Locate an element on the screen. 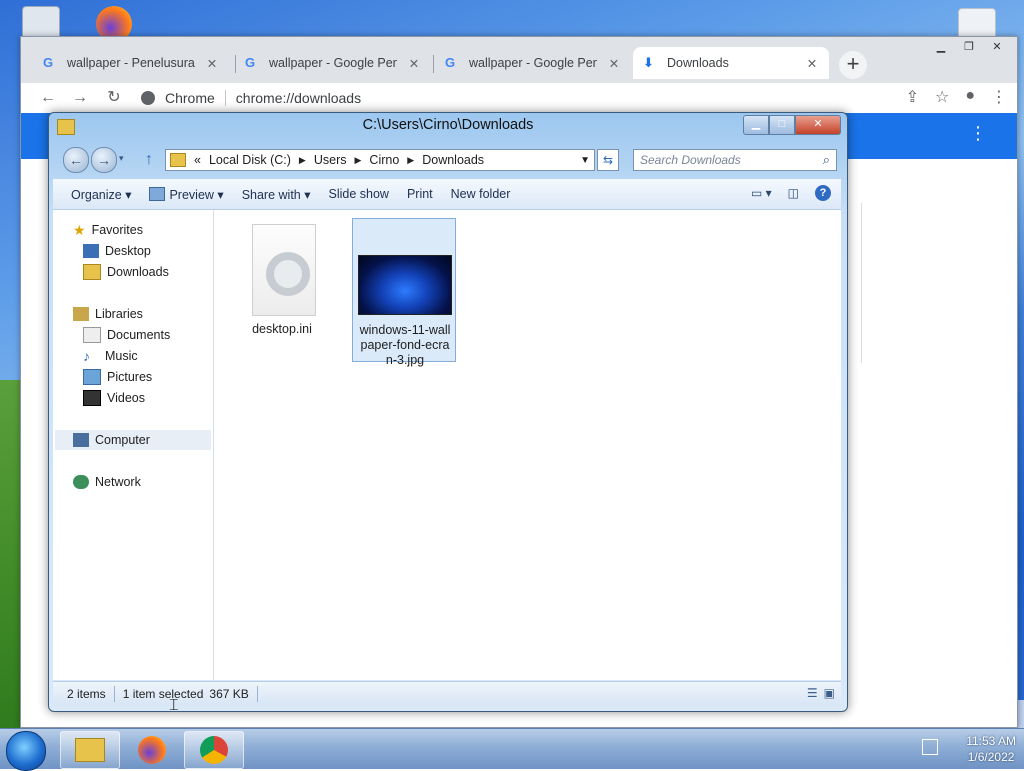 The image size is (1024, 771). tab-title: wallpaper - Google Pene is located at coordinates (333, 63).